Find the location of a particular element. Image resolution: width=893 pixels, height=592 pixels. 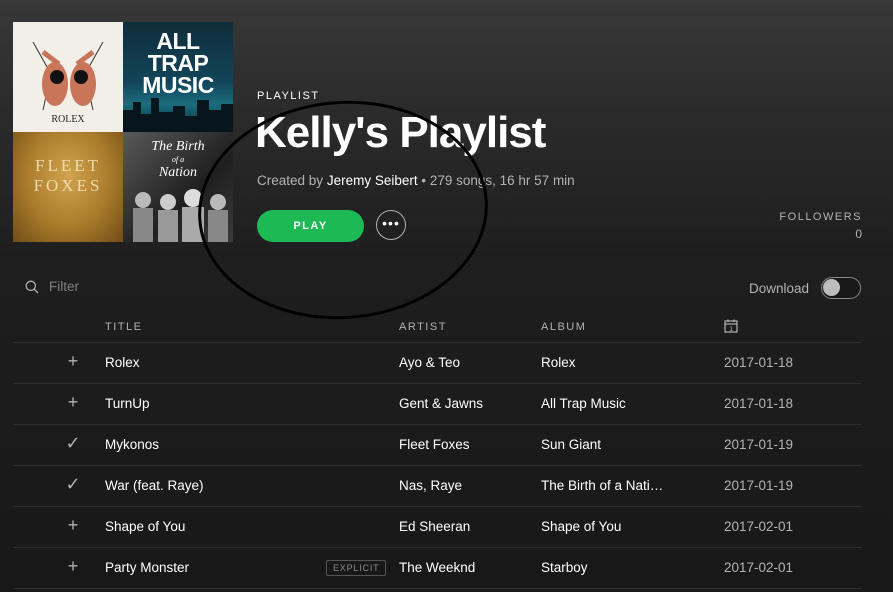

playlist-stats: • 279 songs, 16 hr 57 min is located at coordinates (498, 180).